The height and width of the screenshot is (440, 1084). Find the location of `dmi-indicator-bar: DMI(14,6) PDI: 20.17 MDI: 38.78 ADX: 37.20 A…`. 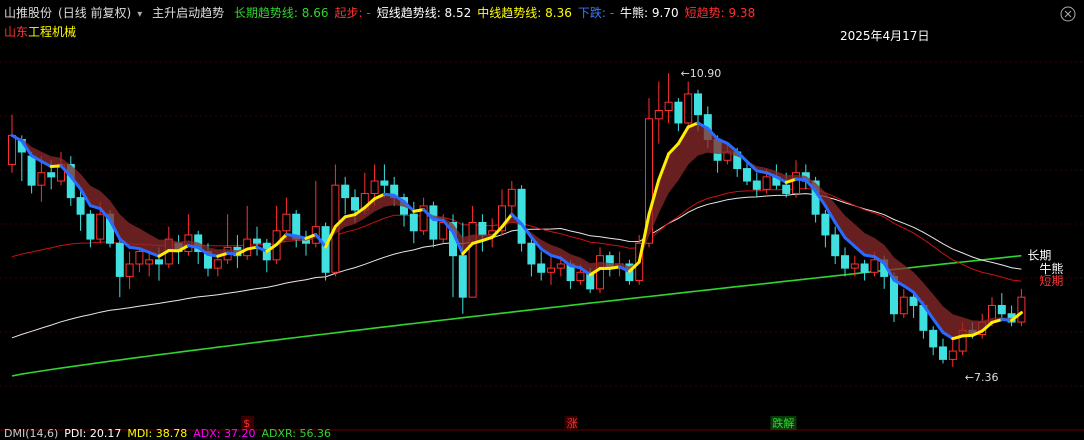

dmi-indicator-bar: DMI(14,6) PDI: 20.17 MDI: 38.78 ADX: 37.20 A… is located at coordinates (170, 434).